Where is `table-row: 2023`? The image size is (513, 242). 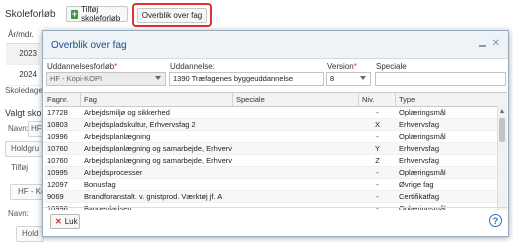
table-row: 2023 is located at coordinates (23, 54).